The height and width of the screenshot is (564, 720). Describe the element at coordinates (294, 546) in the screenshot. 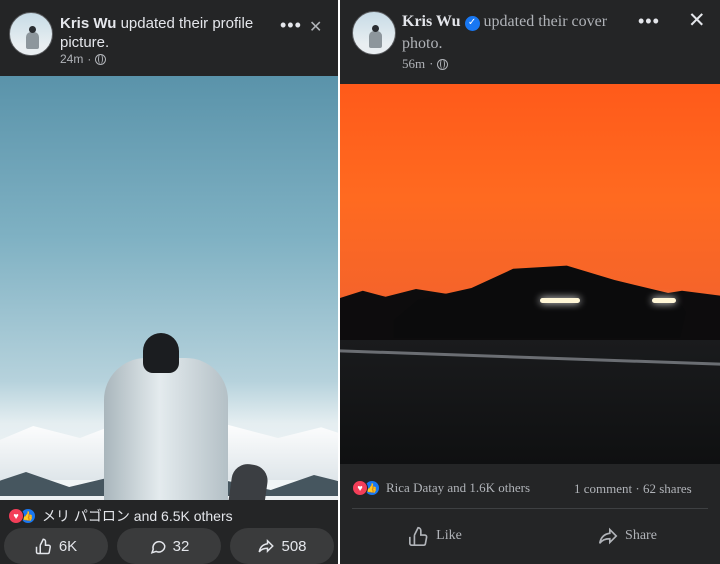

I see `share-count: 508` at that location.